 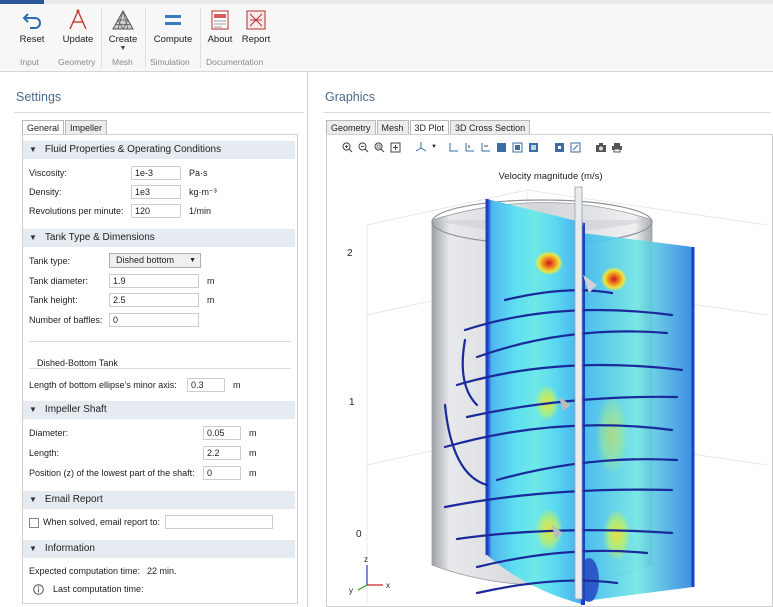 What do you see at coordinates (192, 260) in the screenshot?
I see `chevron-down-icon: ▼` at bounding box center [192, 260].